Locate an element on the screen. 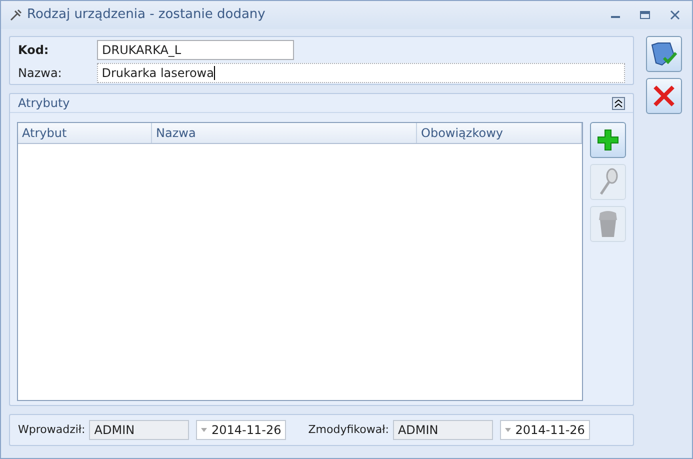 The image size is (693, 459). add-button is located at coordinates (608, 140).